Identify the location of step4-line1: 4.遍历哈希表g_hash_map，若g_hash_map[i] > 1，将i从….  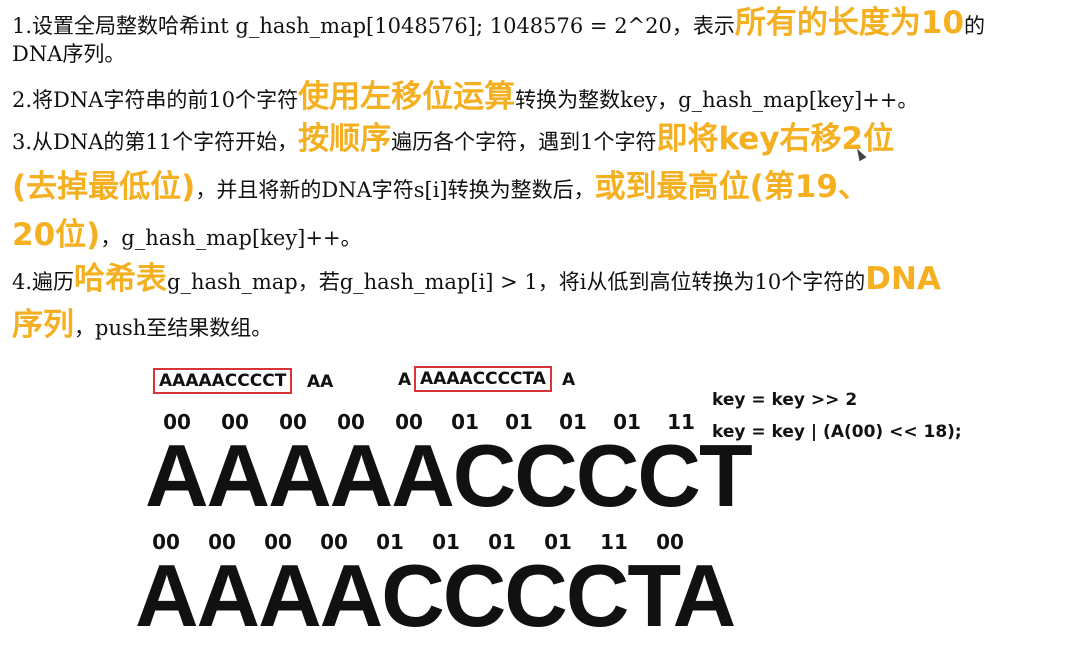
(476, 279).